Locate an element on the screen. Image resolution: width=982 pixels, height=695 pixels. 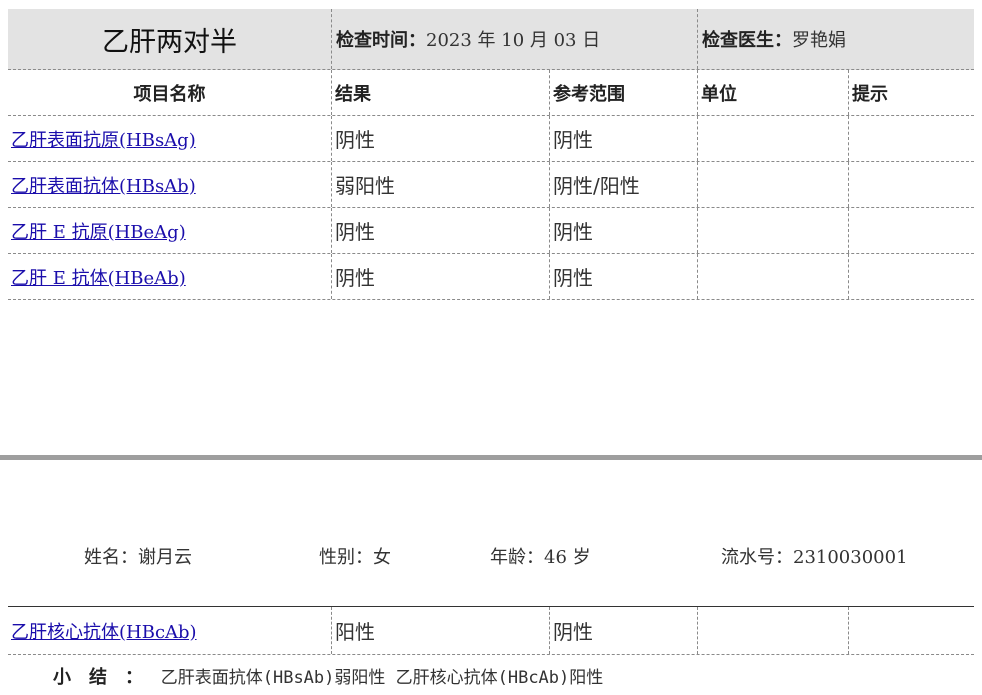
summary-text: 乙肝表面抗体(HBsAb)弱阳性 乙肝核心抗体(HBcAb)阳性 is located at coordinates (382, 678).